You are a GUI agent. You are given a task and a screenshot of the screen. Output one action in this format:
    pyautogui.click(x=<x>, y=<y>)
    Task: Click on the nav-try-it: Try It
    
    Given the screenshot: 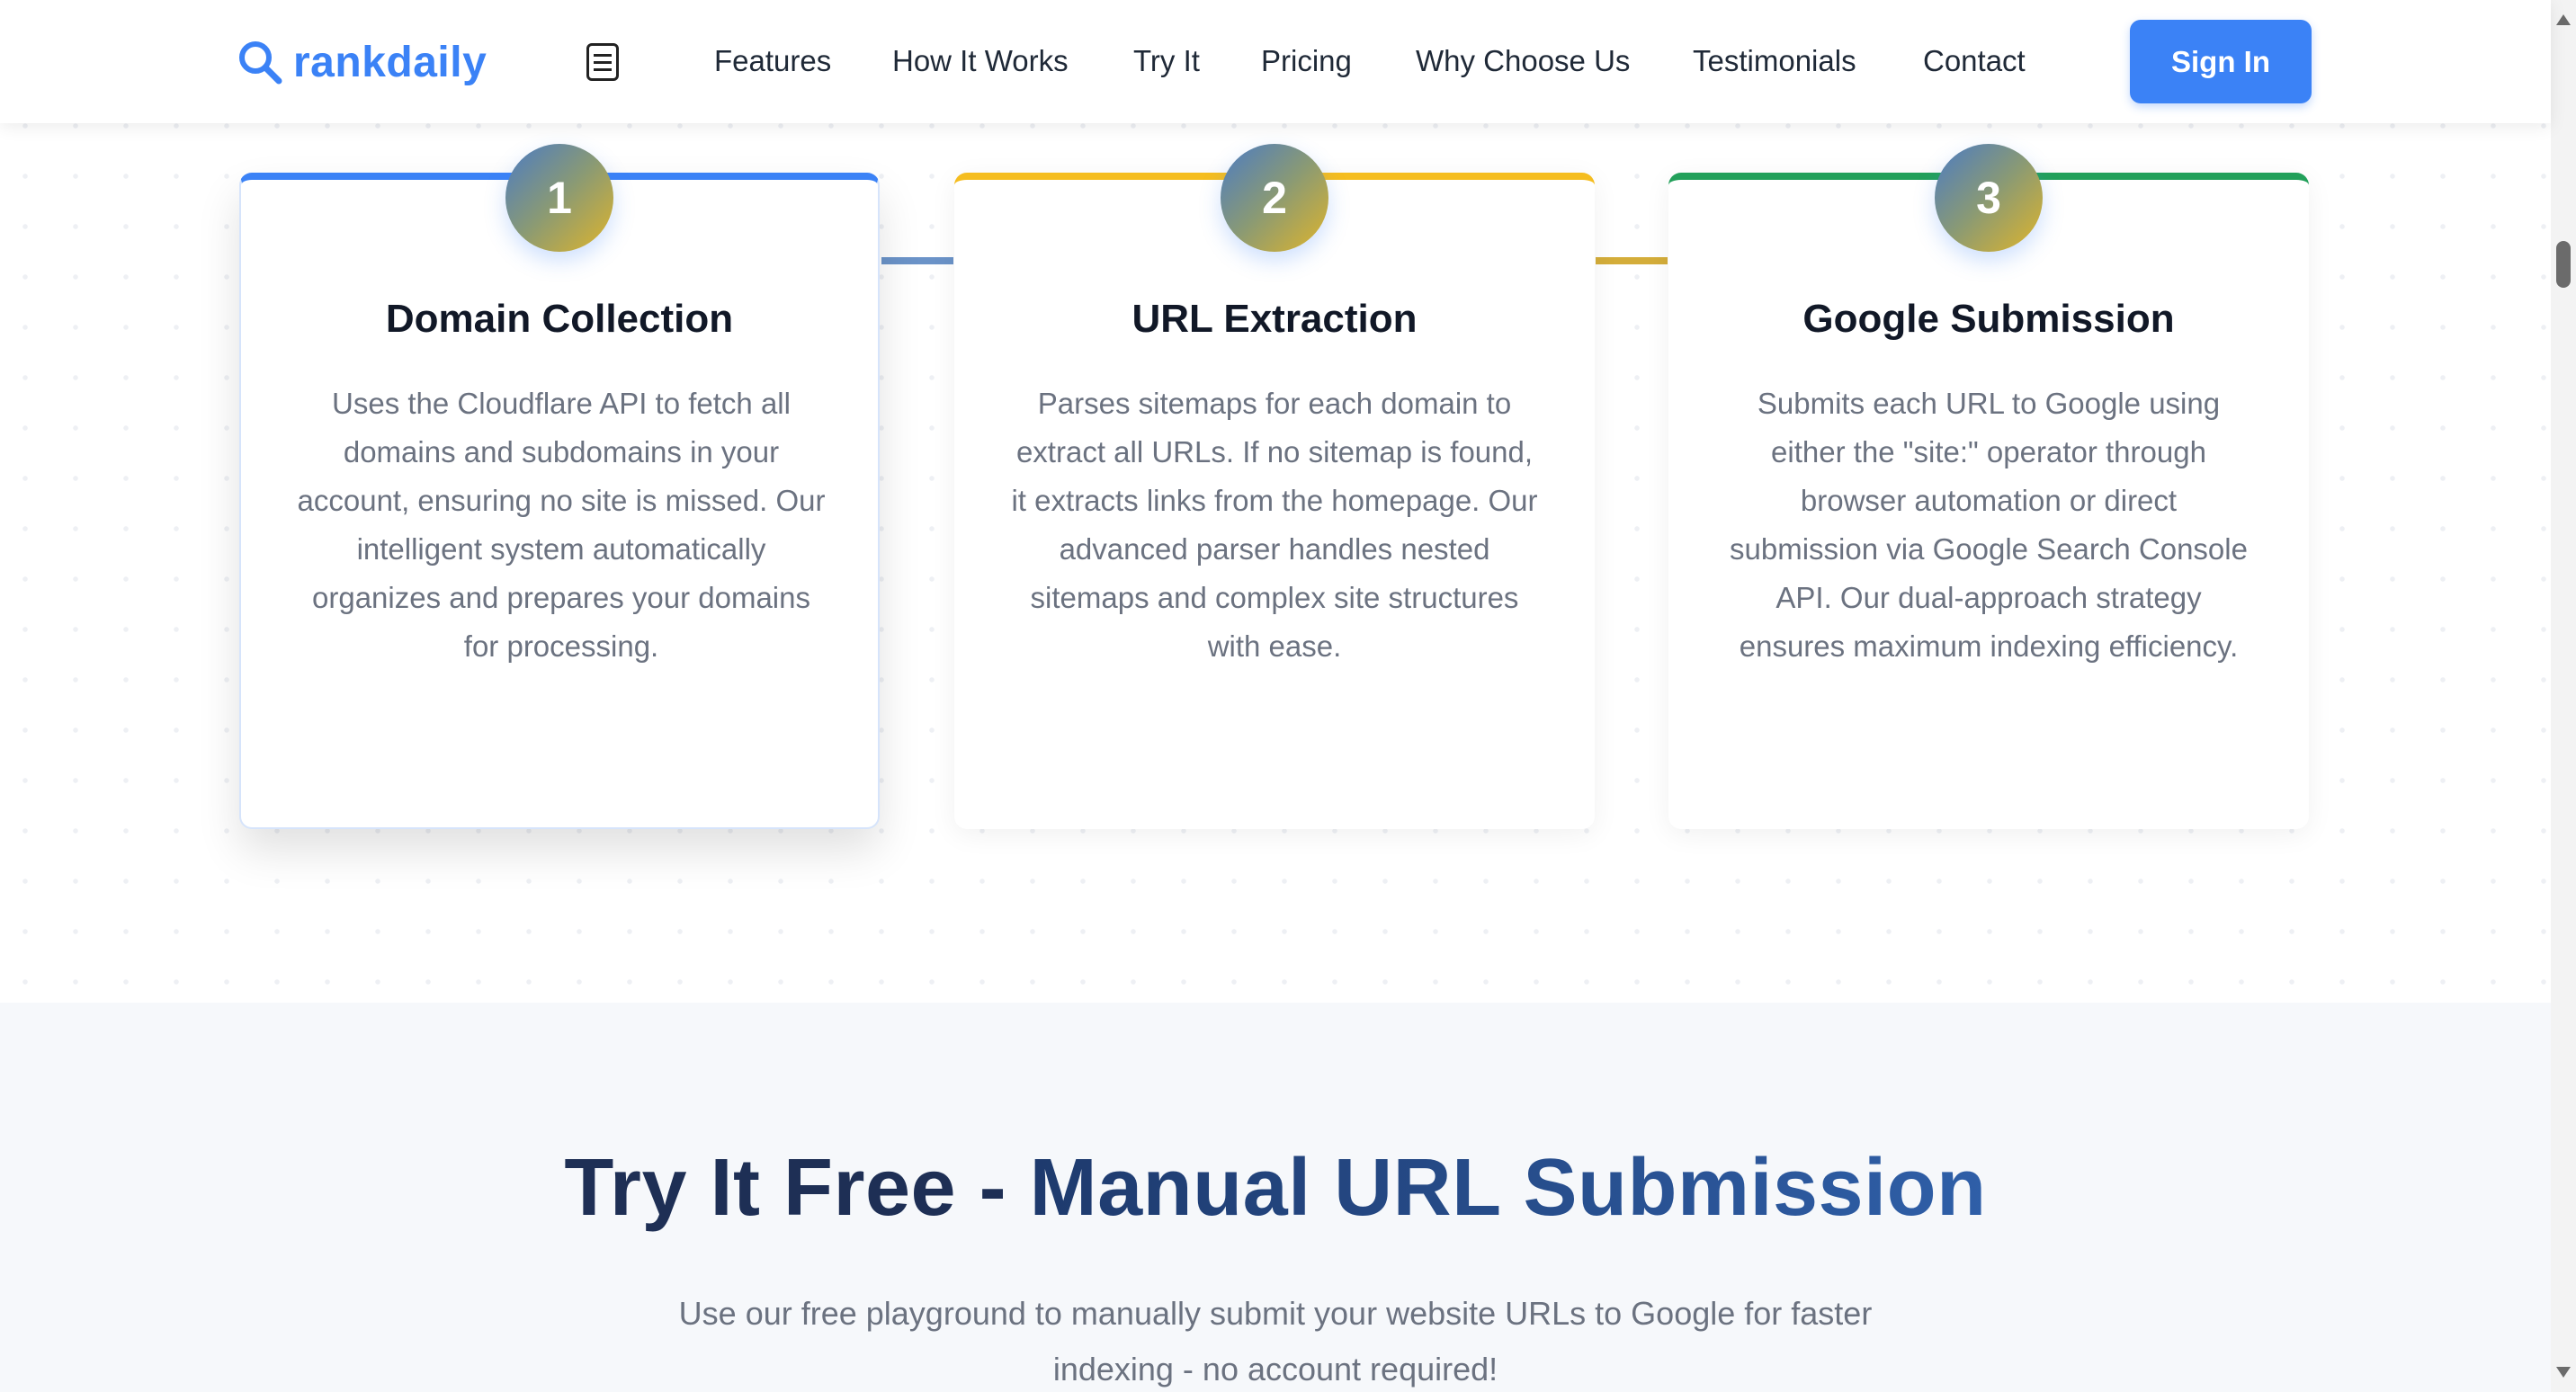 What is the action you would take?
    pyautogui.click(x=1166, y=61)
    